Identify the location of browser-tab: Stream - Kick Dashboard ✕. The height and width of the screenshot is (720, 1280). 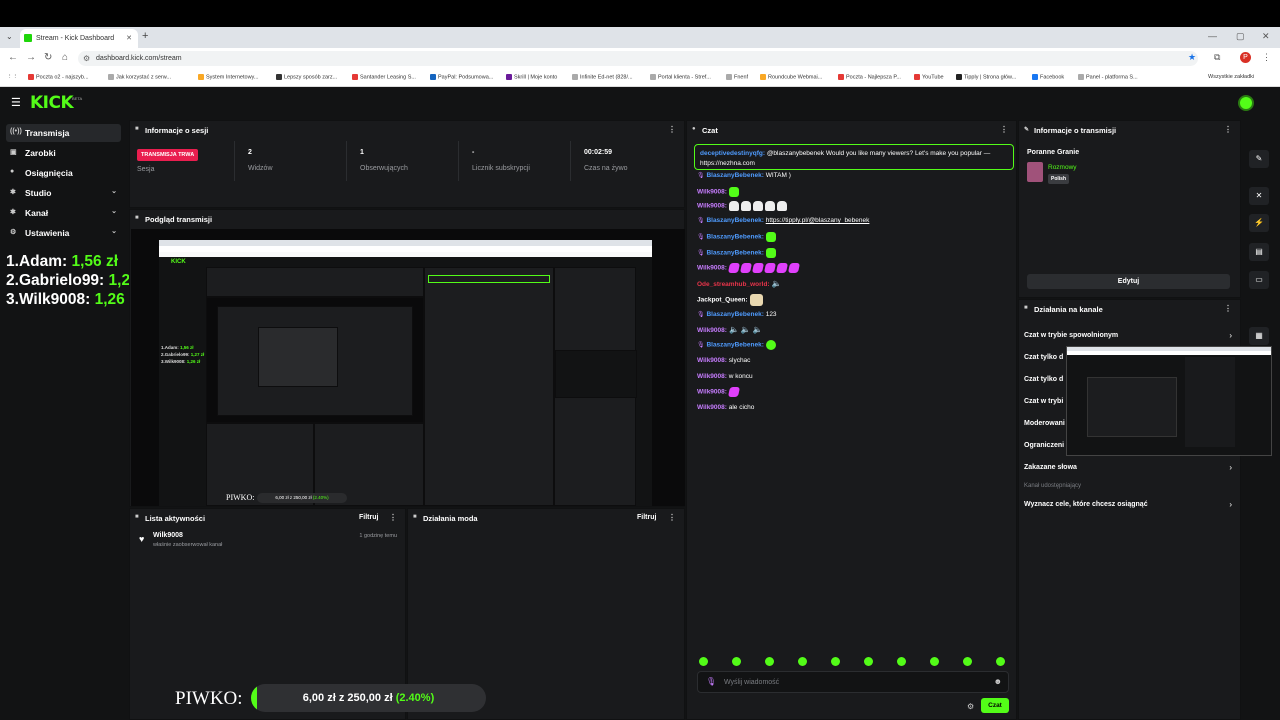
(79, 38).